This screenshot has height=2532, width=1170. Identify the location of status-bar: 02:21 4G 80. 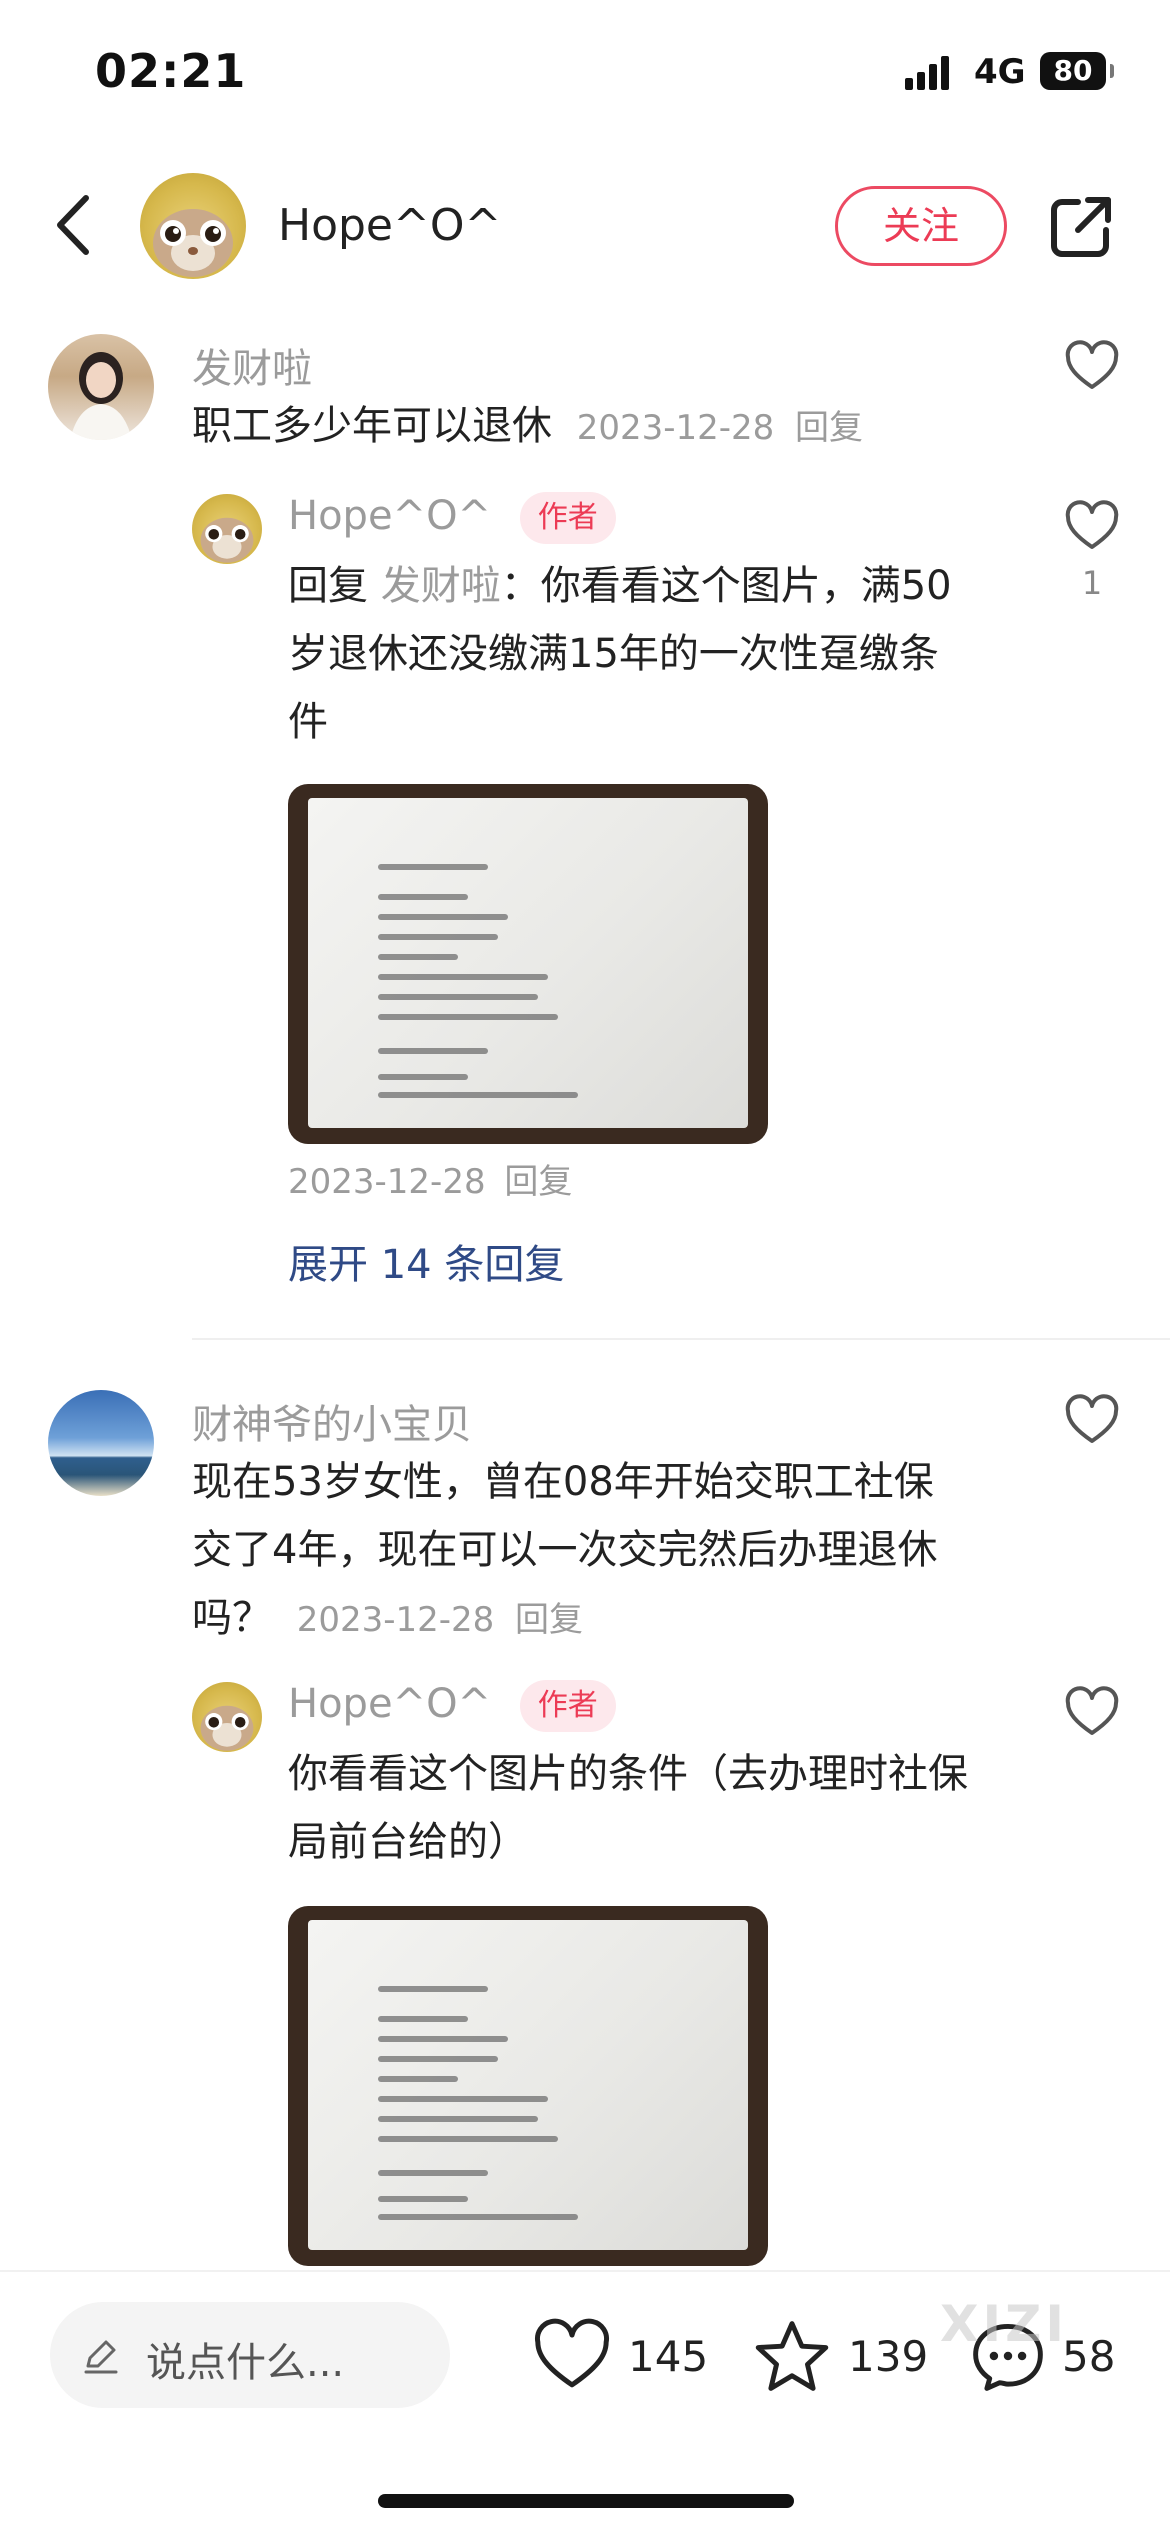
(585, 70).